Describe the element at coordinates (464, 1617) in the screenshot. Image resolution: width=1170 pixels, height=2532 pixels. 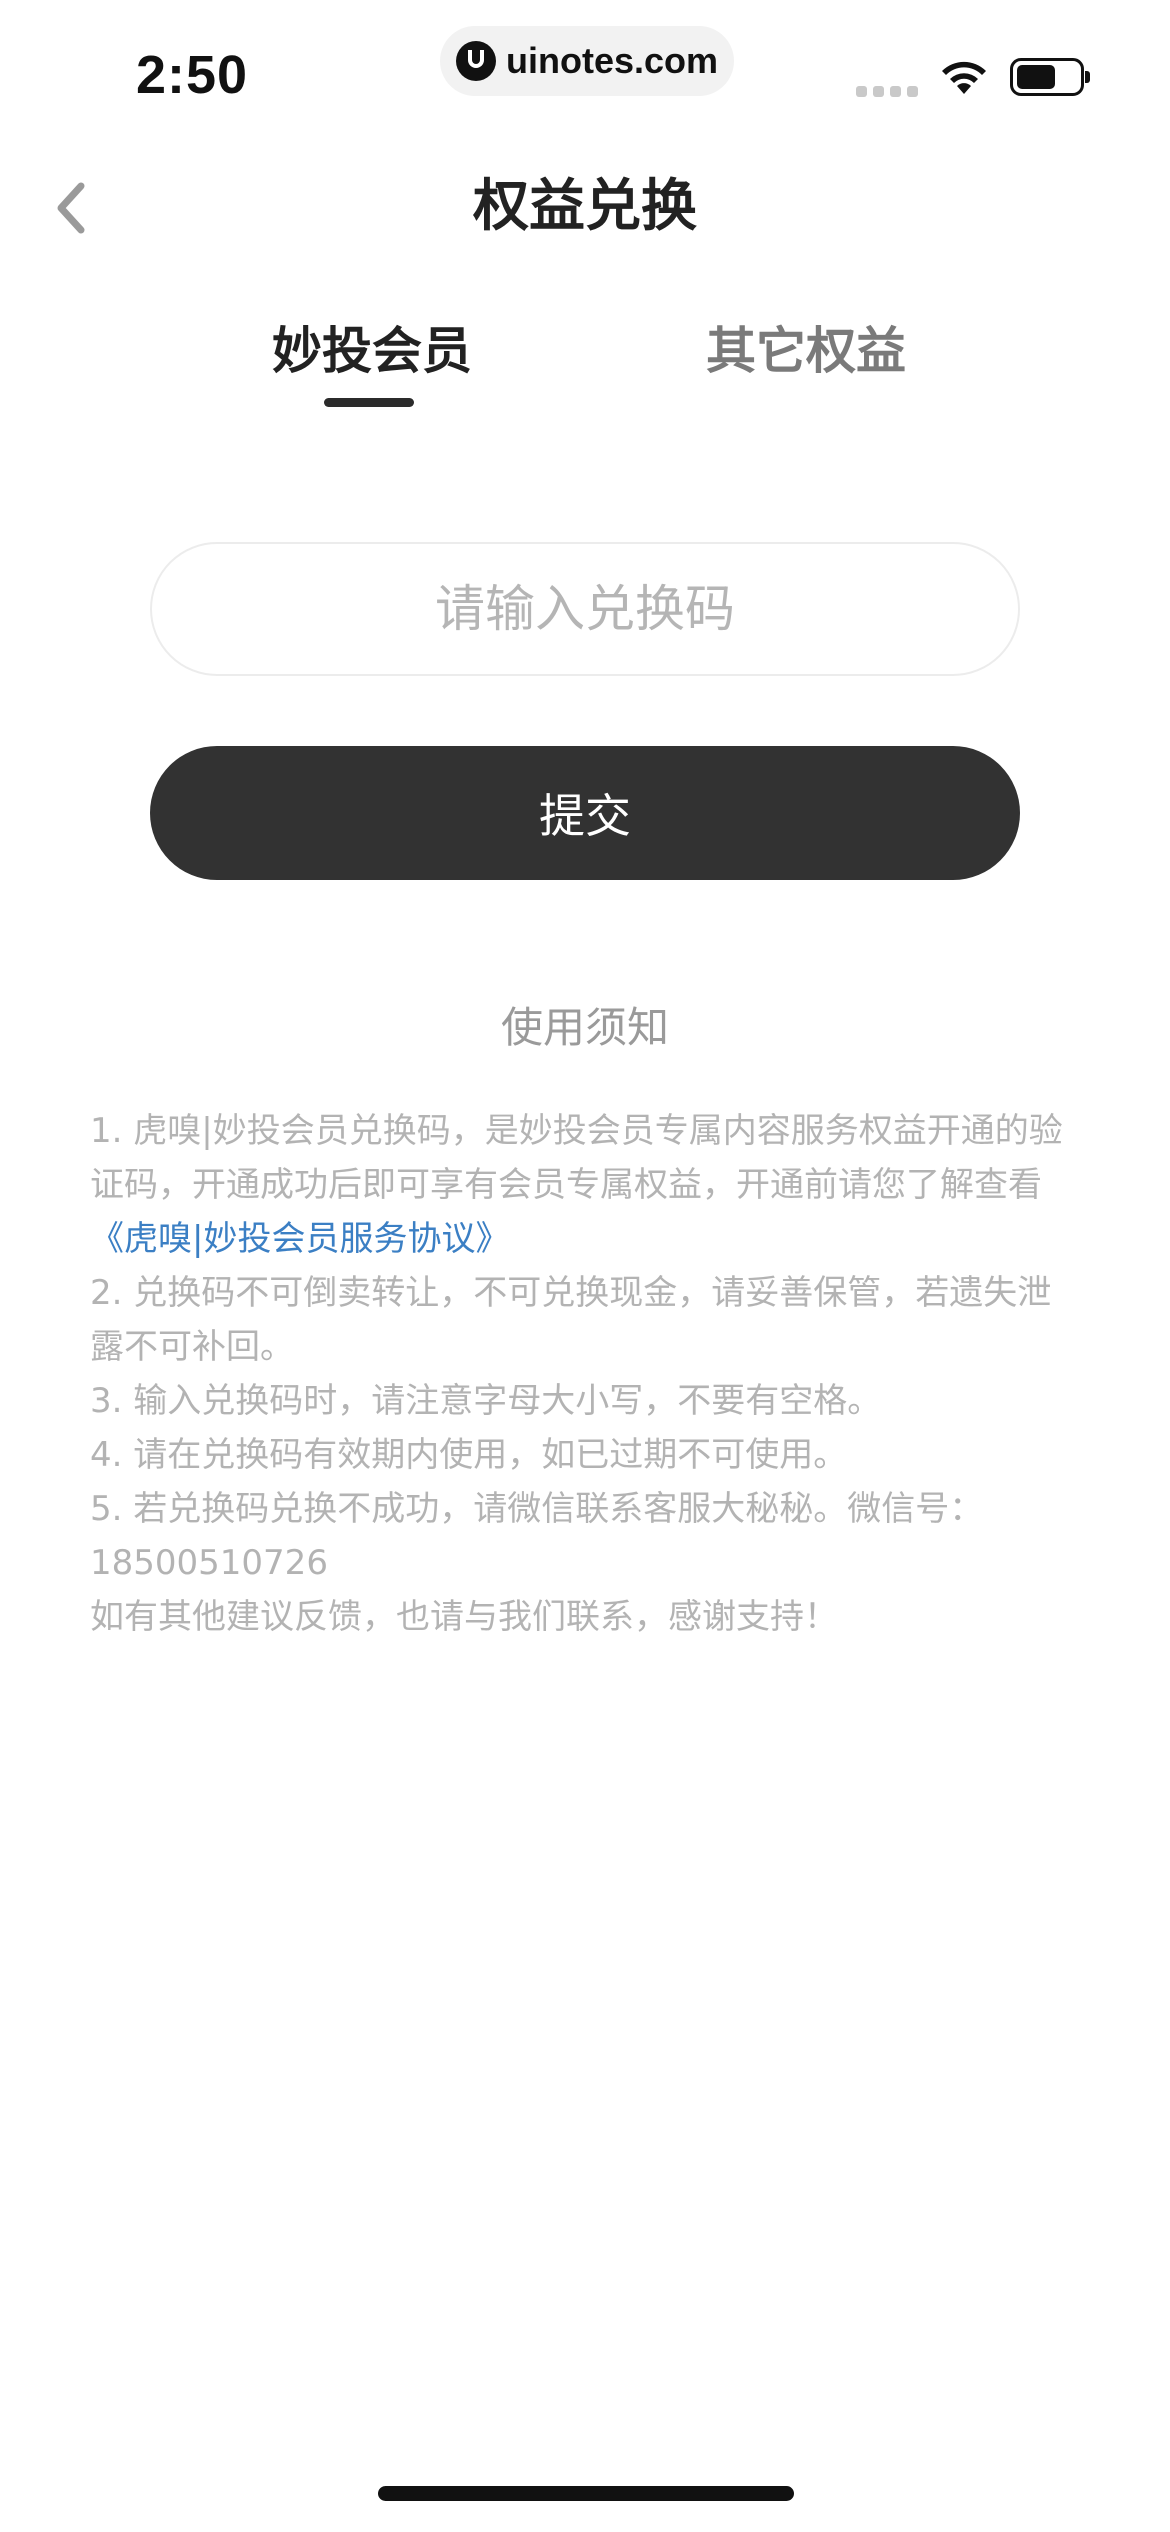
I see `notice-closing: 如有其他建议反馈，也请与我们联系，感谢支持！` at that location.